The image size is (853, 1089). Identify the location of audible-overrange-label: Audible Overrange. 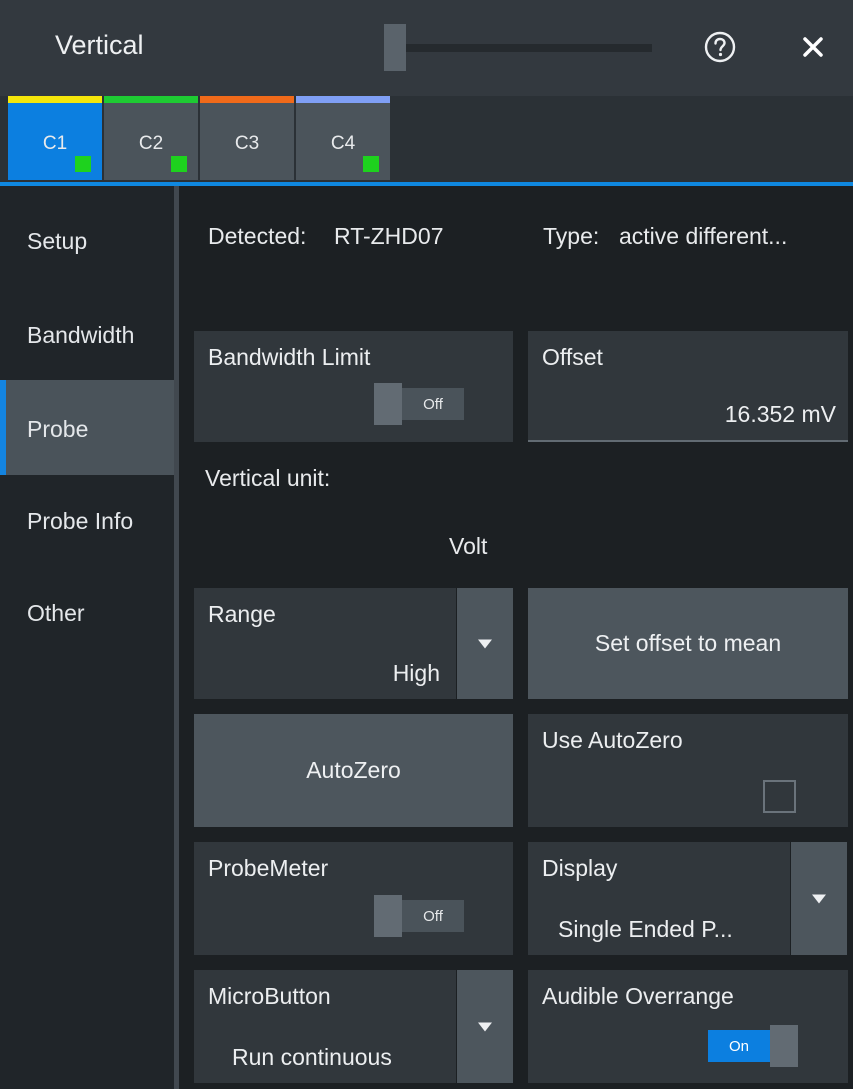
(638, 996).